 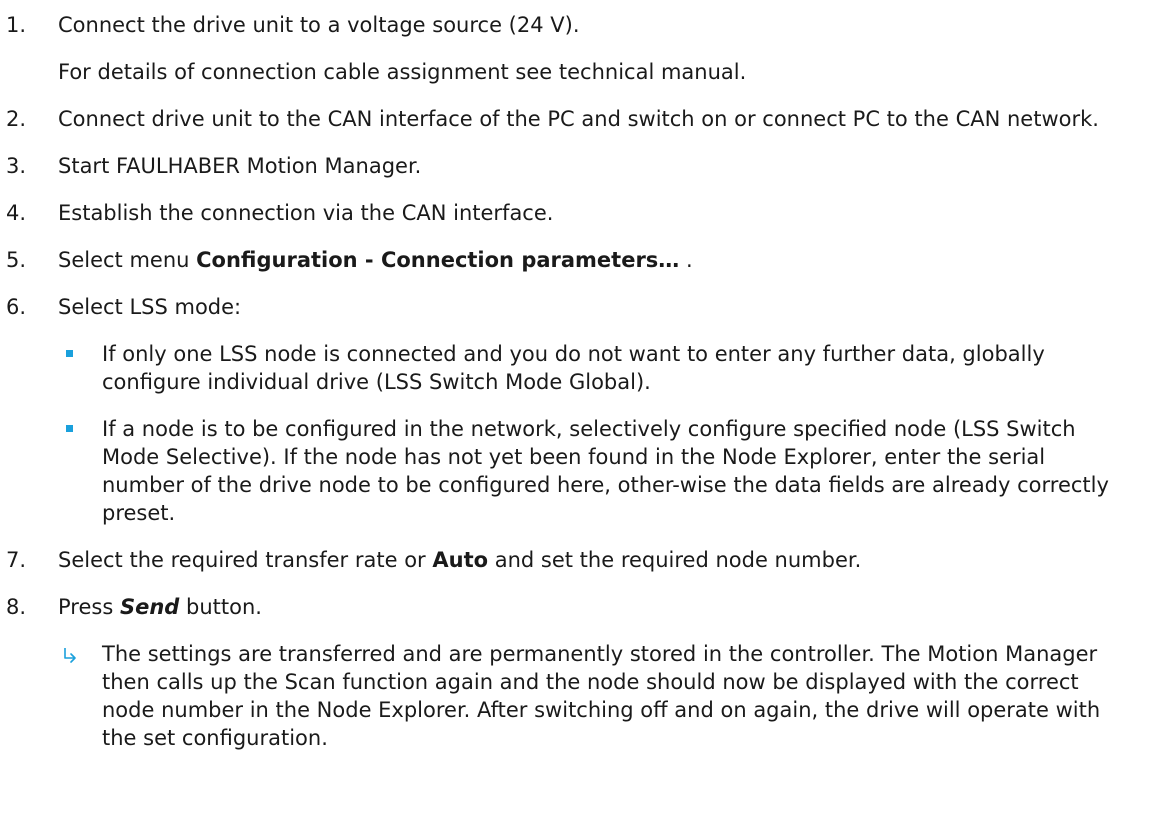 I want to click on step-text: Select LSS mode:, so click(x=150, y=307).